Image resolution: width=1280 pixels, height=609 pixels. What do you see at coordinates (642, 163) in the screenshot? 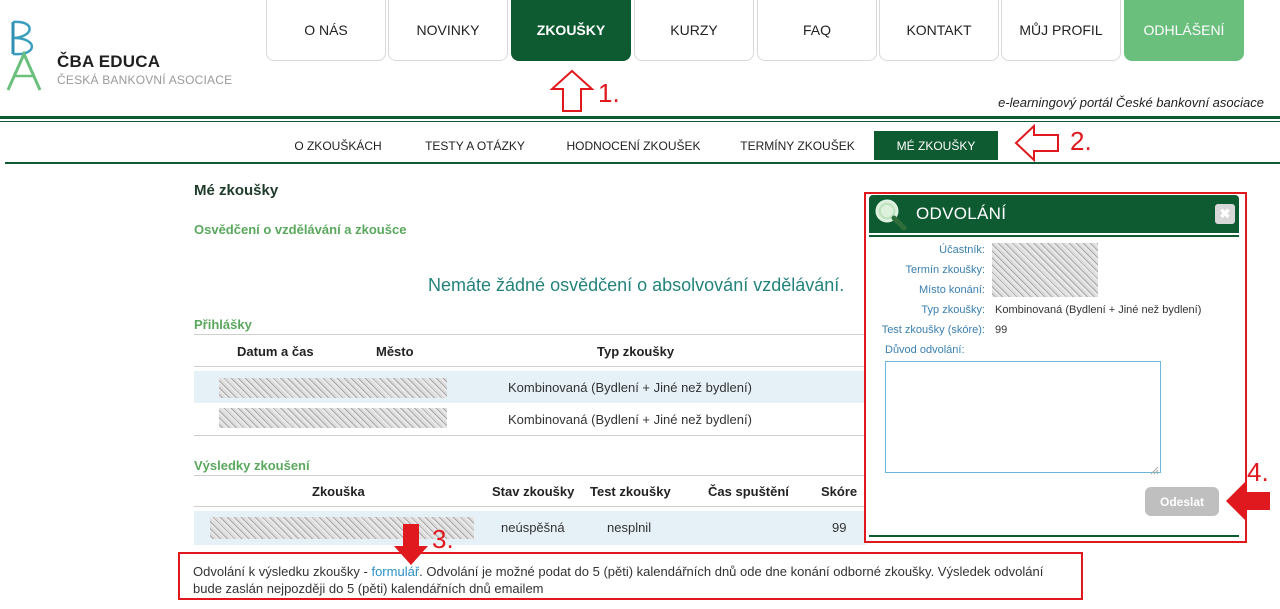
I see `subnav-divider` at bounding box center [642, 163].